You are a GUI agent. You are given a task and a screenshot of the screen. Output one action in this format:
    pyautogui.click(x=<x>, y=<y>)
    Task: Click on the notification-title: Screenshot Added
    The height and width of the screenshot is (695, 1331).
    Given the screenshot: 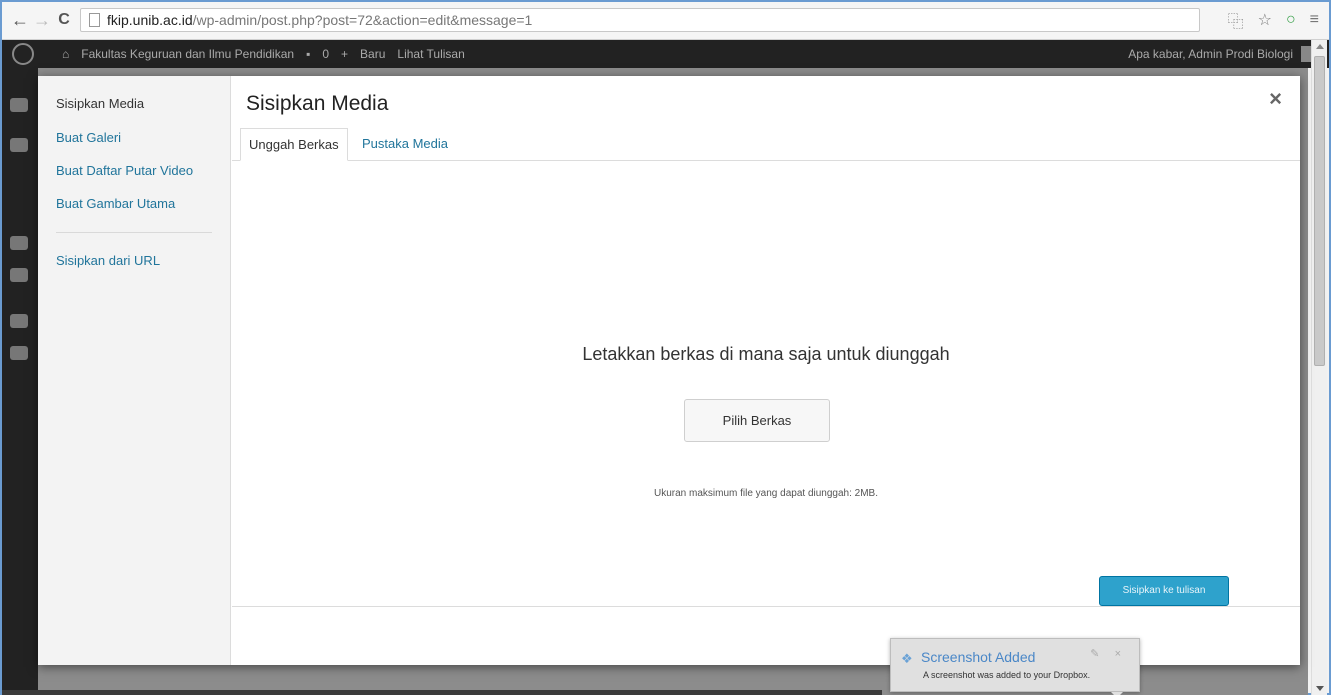 What is the action you would take?
    pyautogui.click(x=978, y=657)
    